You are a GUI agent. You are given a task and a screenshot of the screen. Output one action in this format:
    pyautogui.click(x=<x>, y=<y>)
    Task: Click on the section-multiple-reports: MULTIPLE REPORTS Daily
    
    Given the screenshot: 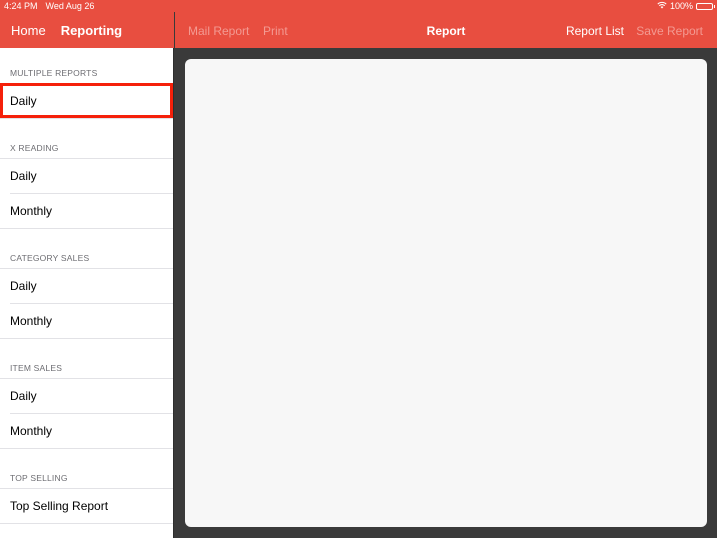 What is the action you would take?
    pyautogui.click(x=86, y=83)
    